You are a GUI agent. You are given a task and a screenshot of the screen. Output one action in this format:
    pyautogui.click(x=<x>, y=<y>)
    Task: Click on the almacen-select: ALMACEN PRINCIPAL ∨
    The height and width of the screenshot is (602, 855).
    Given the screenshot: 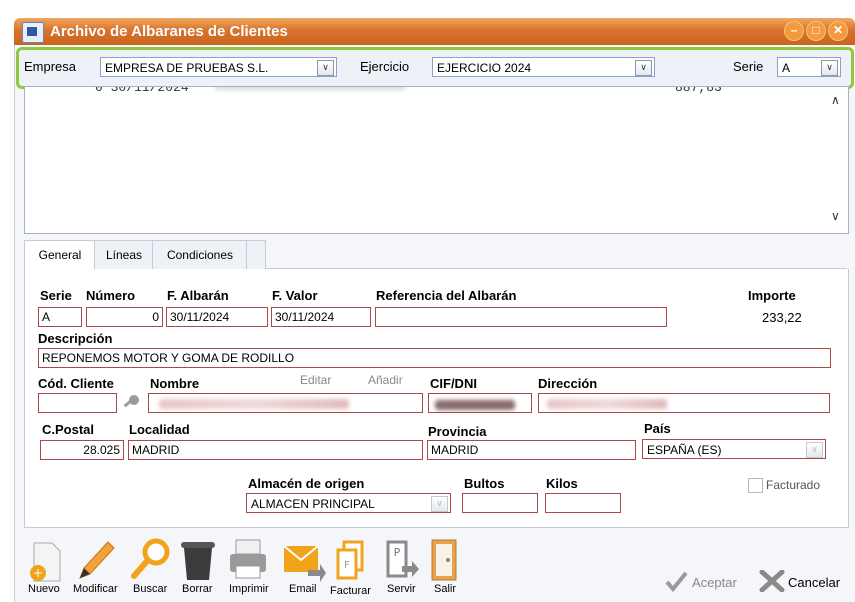 What is the action you would take?
    pyautogui.click(x=348, y=503)
    